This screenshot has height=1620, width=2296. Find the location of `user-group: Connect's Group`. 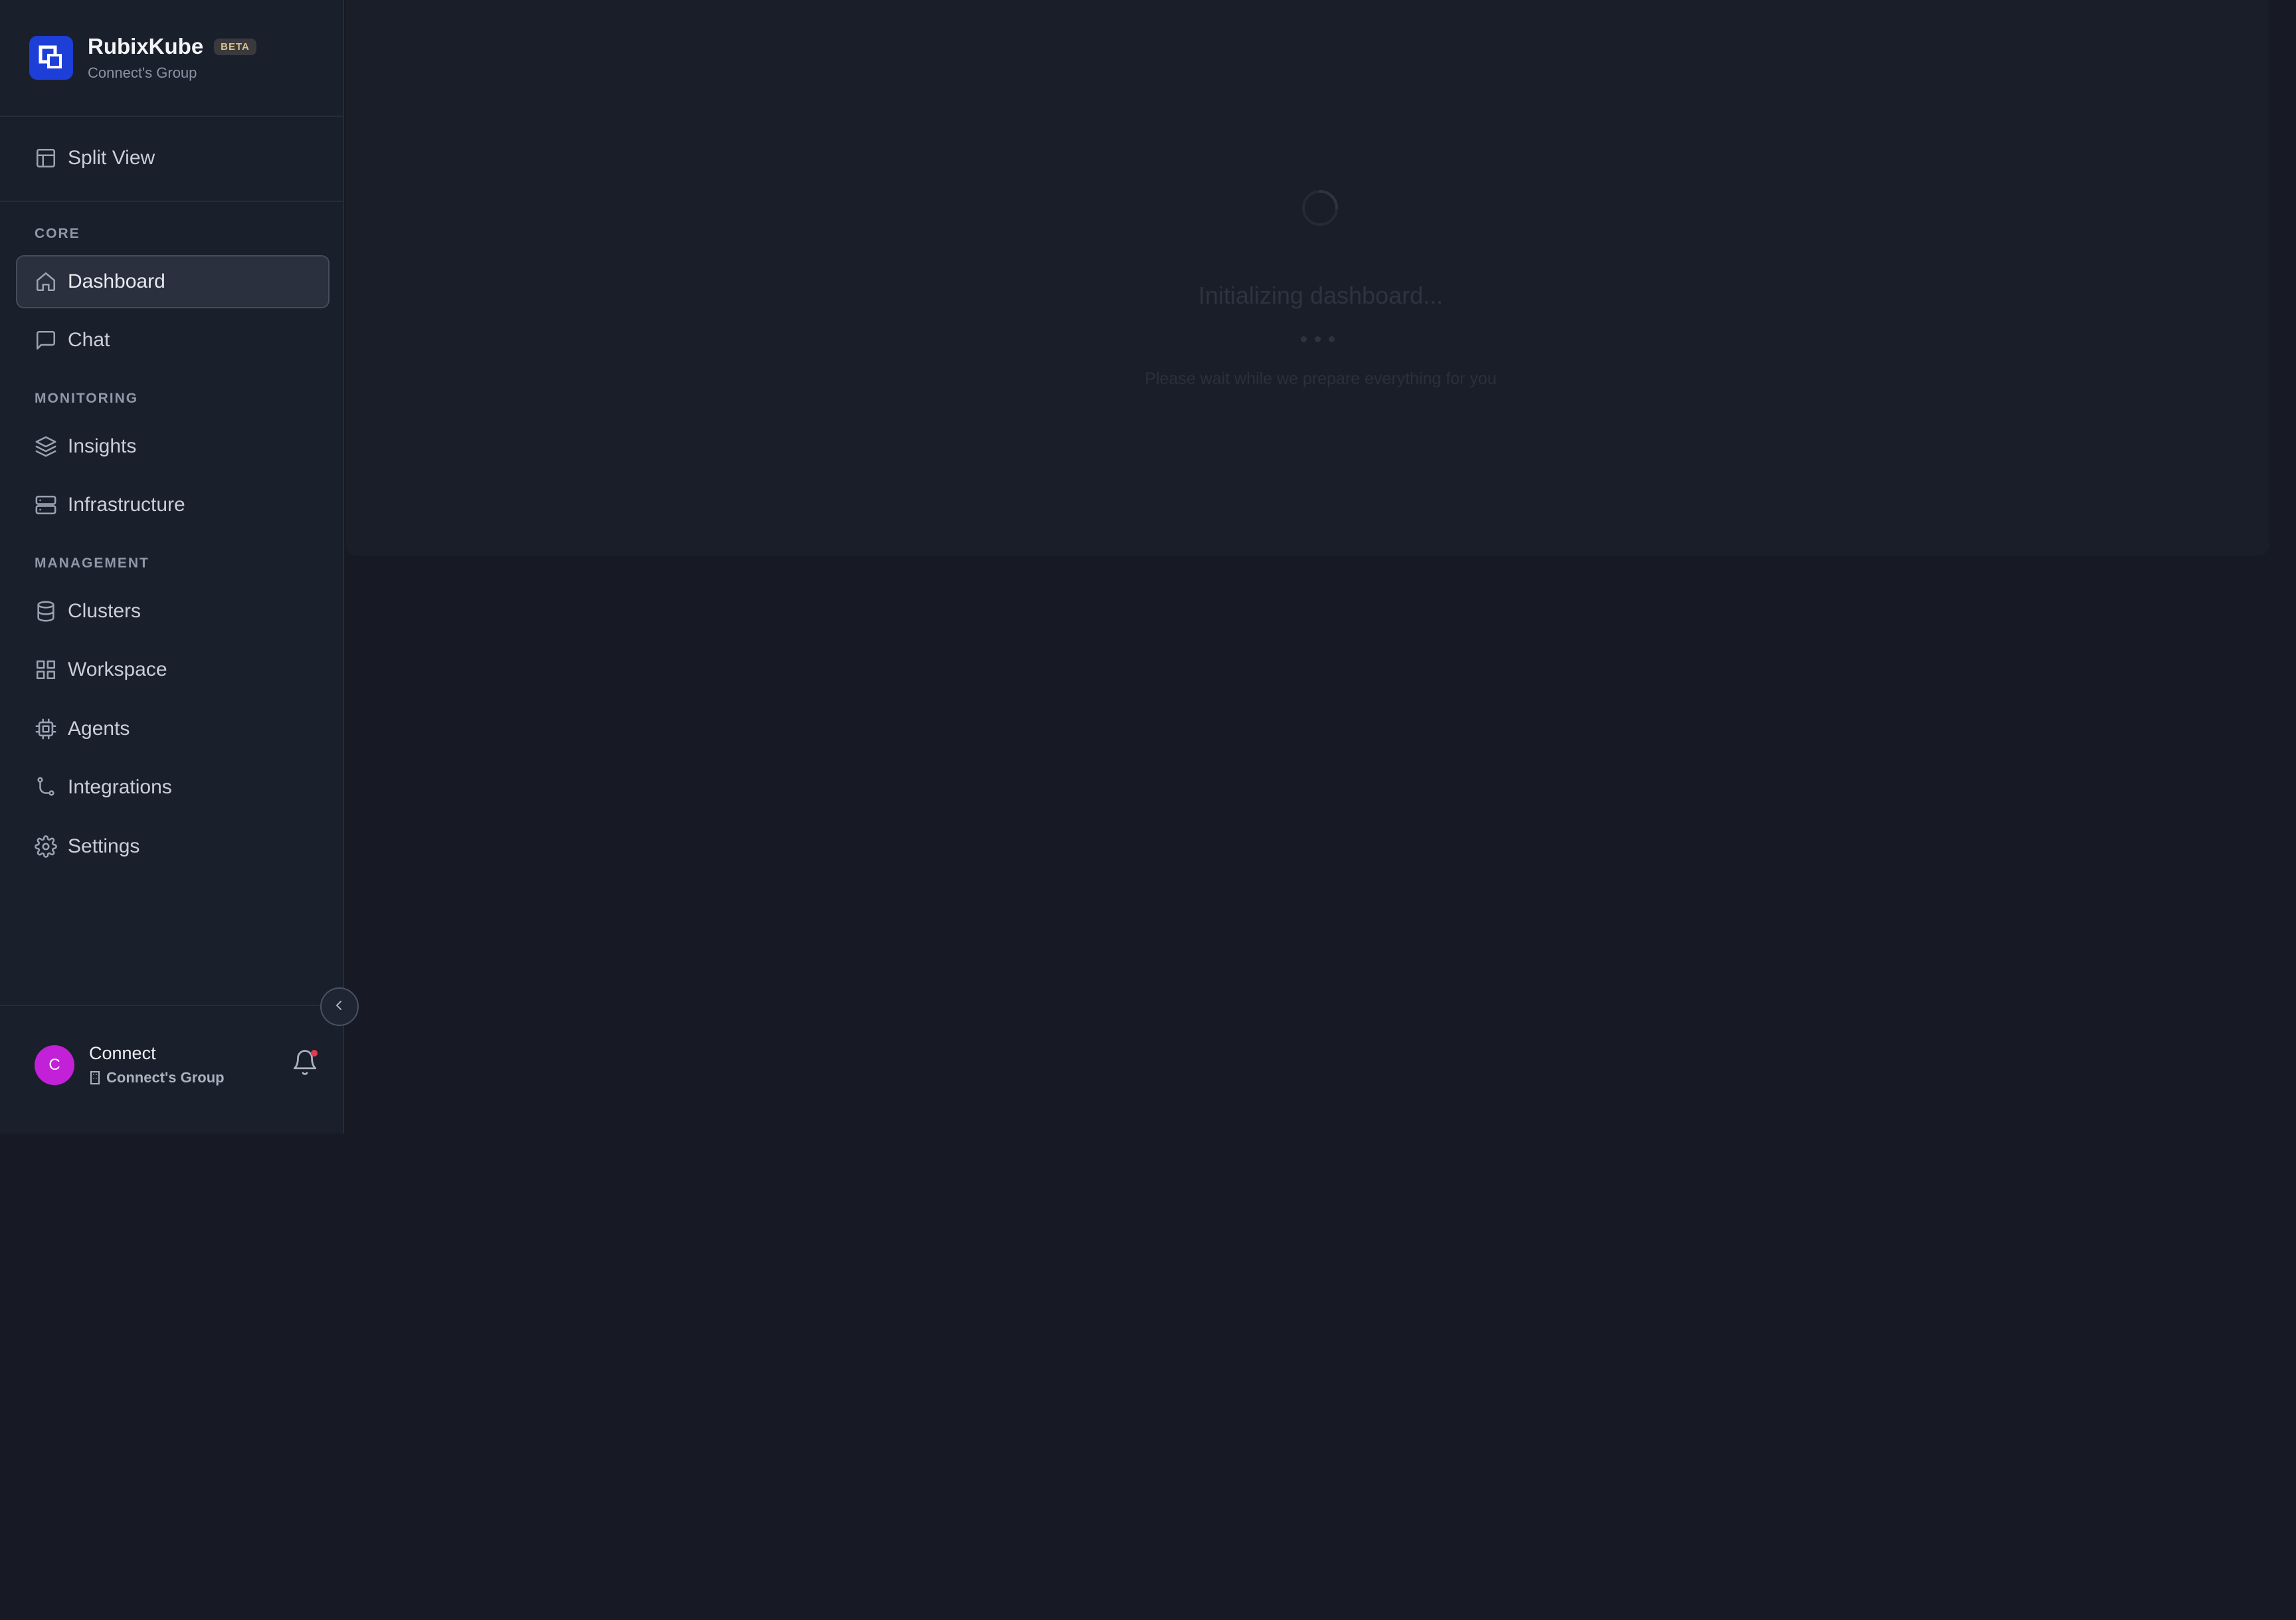

user-group: Connect's Group is located at coordinates (165, 1077).